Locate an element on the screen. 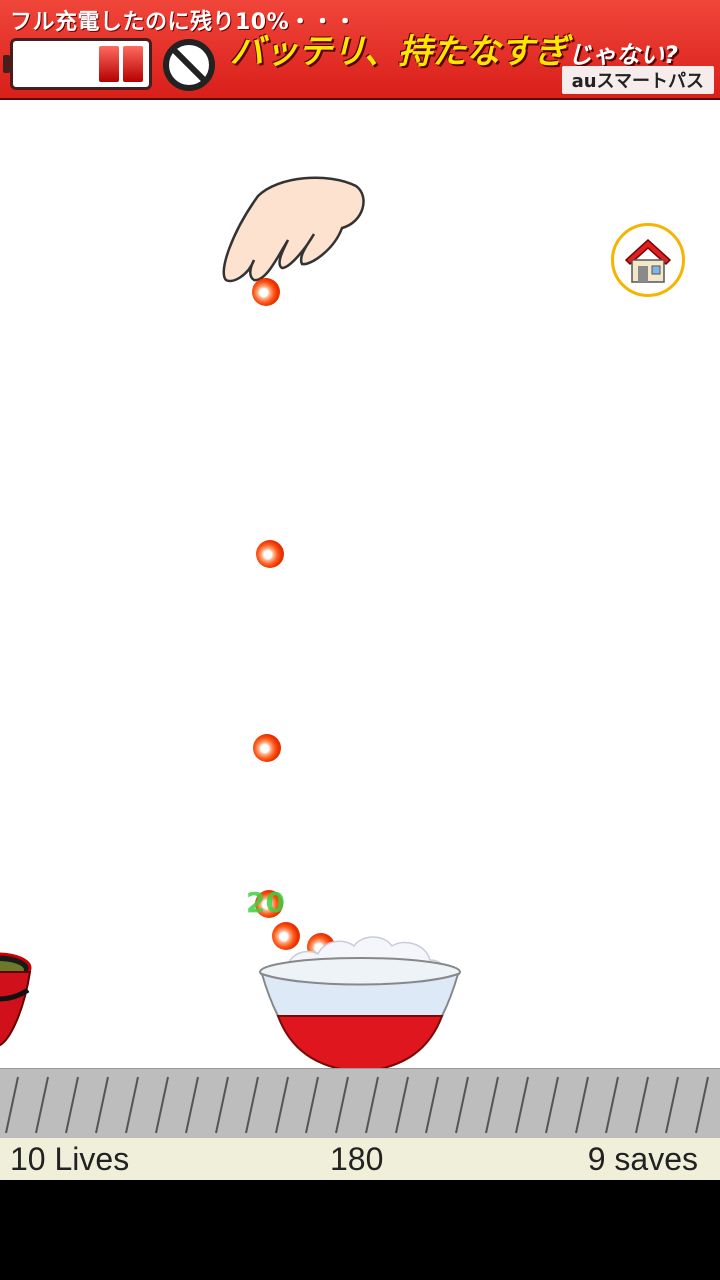 The image size is (720, 1280). battery-icon is located at coordinates (77, 64).